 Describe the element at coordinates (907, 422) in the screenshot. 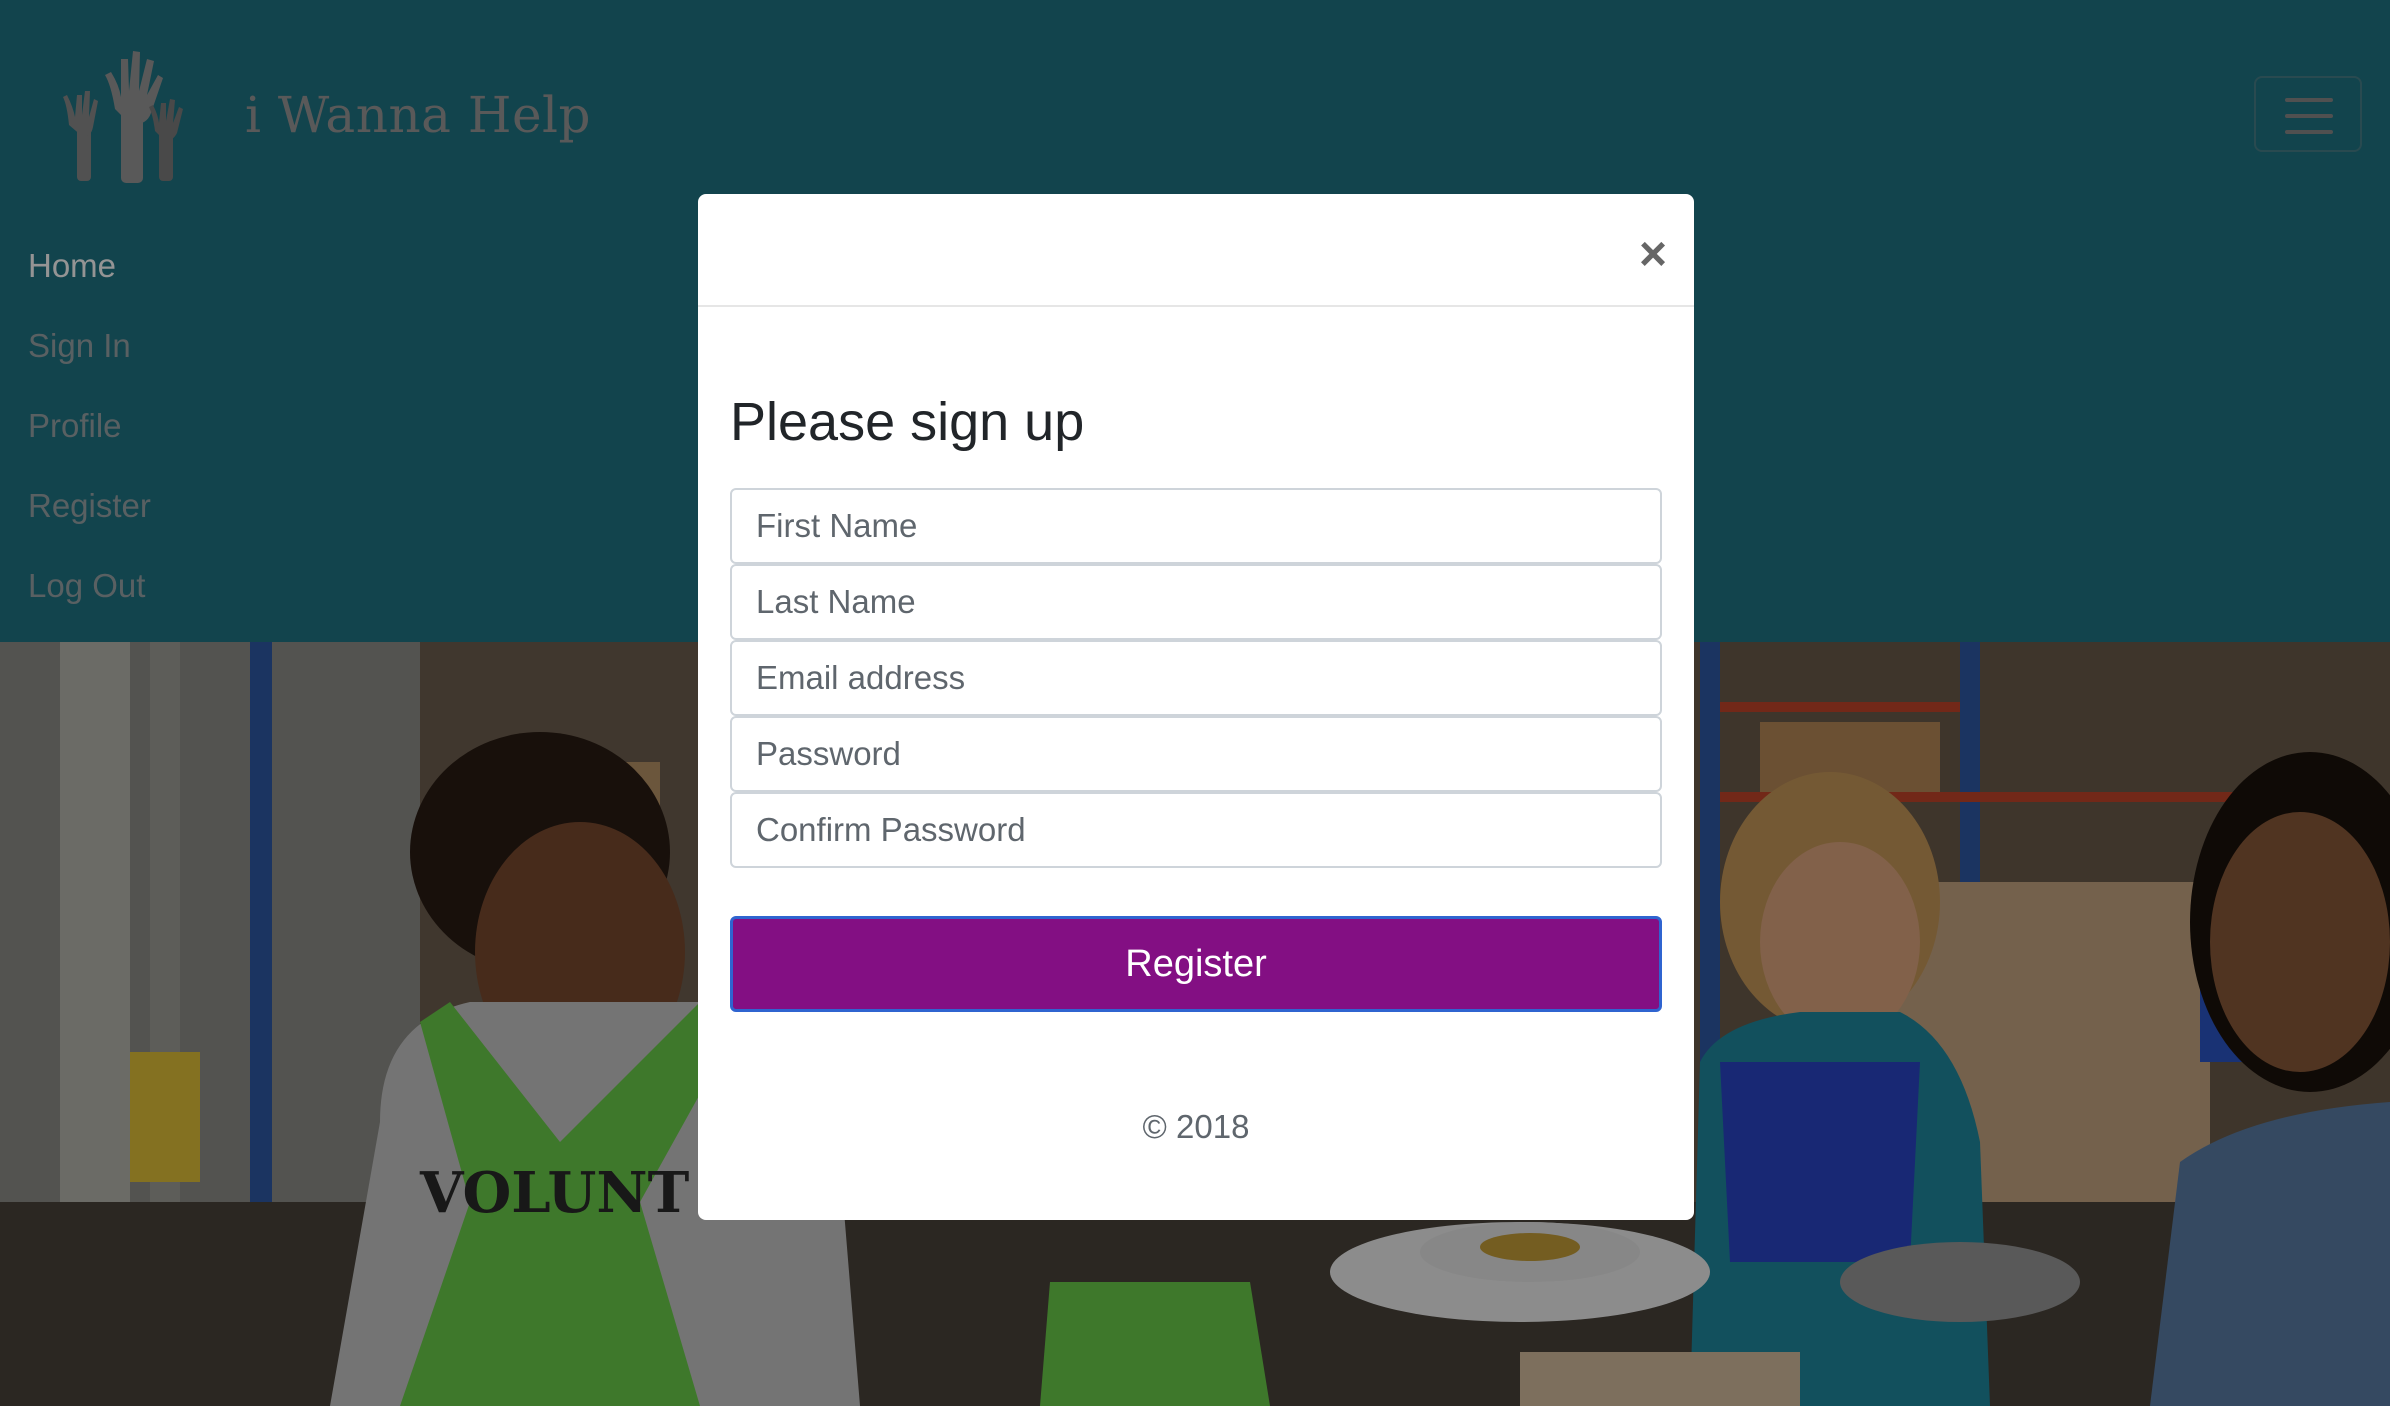

I see `modal-title: Please sign up` at that location.